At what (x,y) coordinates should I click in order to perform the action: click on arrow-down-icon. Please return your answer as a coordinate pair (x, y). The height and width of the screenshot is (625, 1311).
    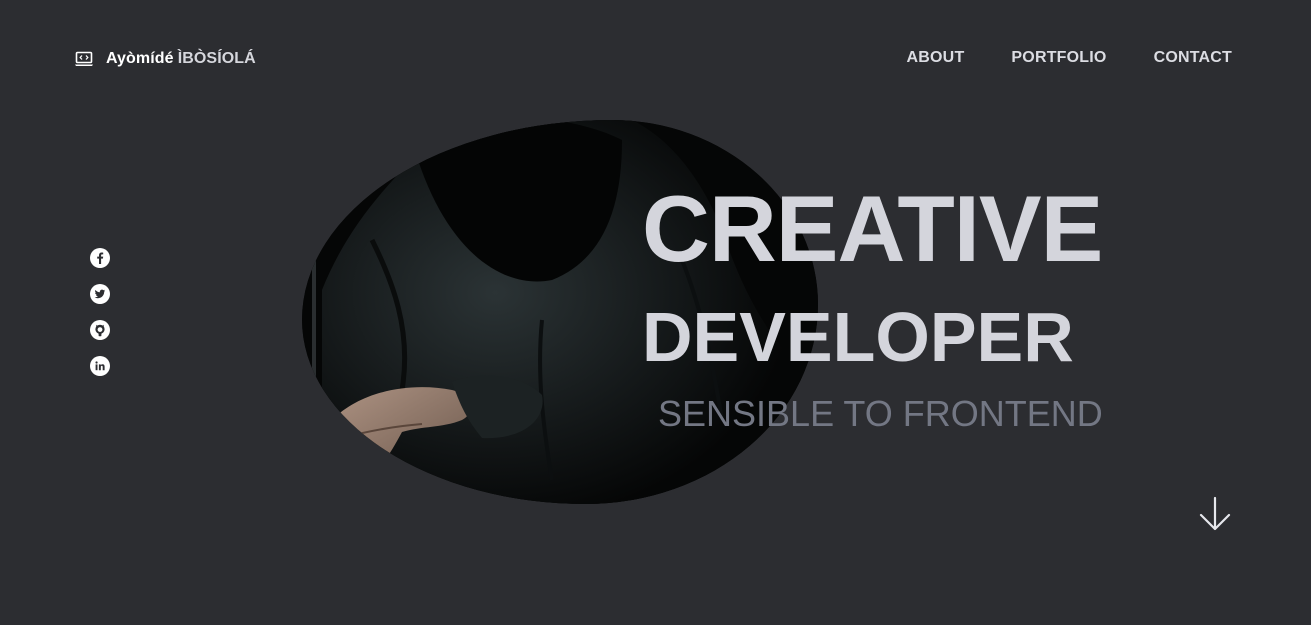
    Looking at the image, I should click on (1215, 514).